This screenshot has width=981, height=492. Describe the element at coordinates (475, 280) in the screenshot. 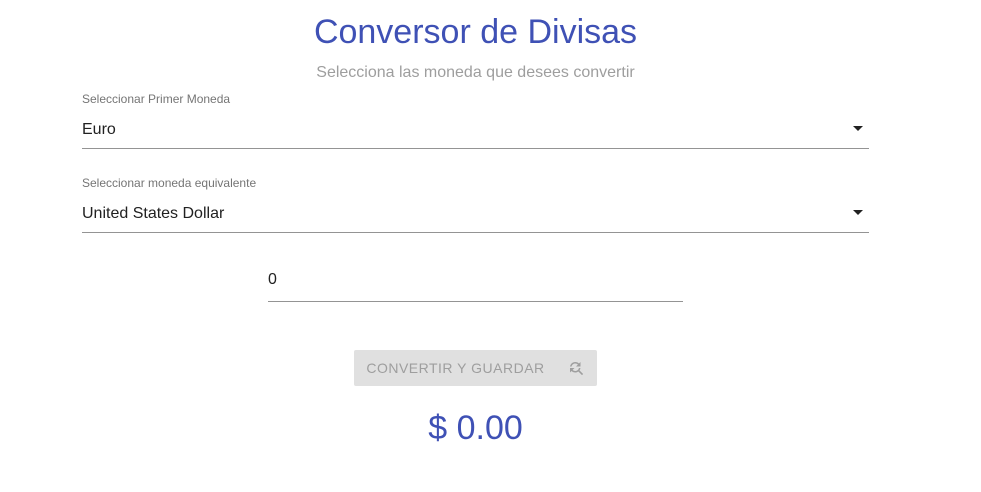

I see `amount-input` at that location.